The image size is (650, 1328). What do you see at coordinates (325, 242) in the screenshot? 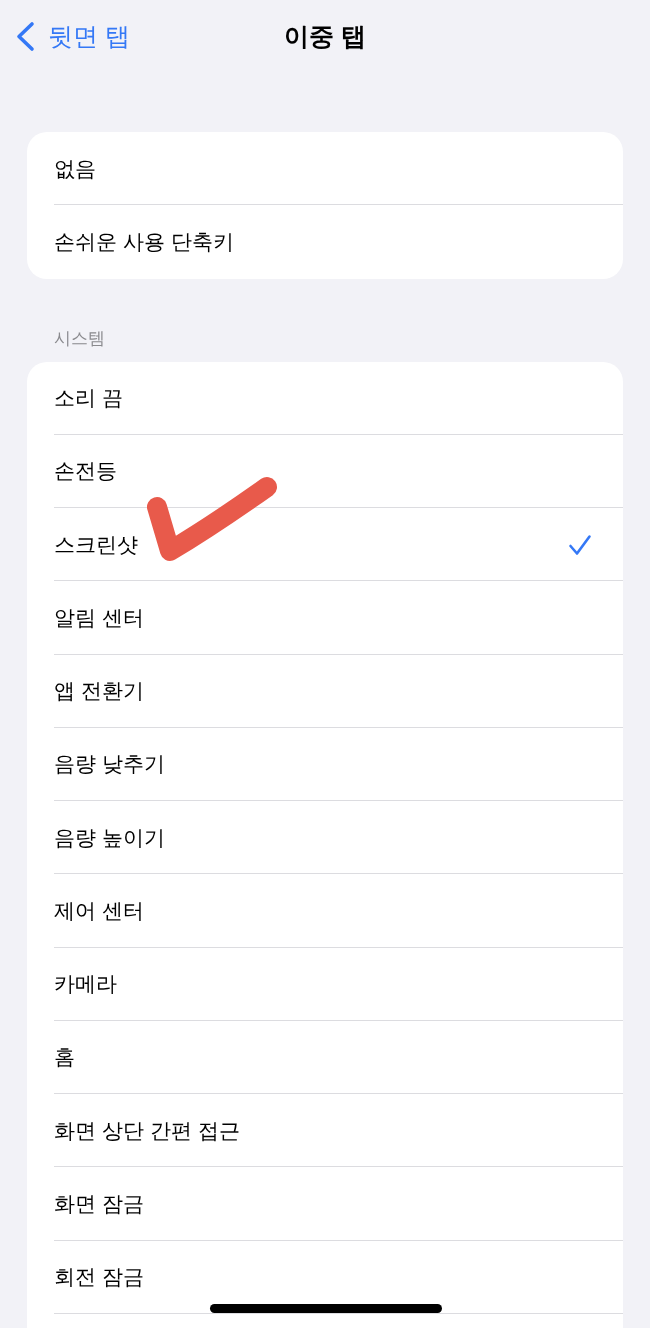
I see `list-item: 손쉬운 사용 단축키` at bounding box center [325, 242].